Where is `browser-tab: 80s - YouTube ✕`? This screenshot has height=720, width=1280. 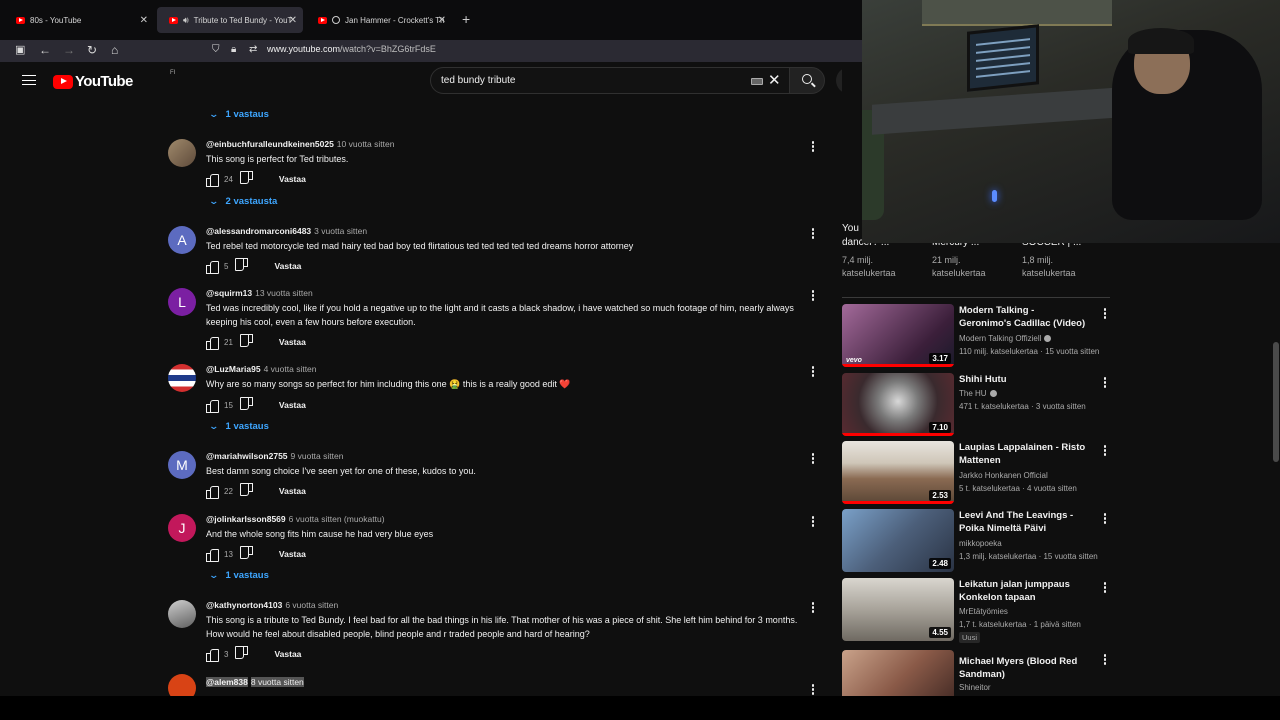 browser-tab: 80s - YouTube ✕ is located at coordinates (79, 20).